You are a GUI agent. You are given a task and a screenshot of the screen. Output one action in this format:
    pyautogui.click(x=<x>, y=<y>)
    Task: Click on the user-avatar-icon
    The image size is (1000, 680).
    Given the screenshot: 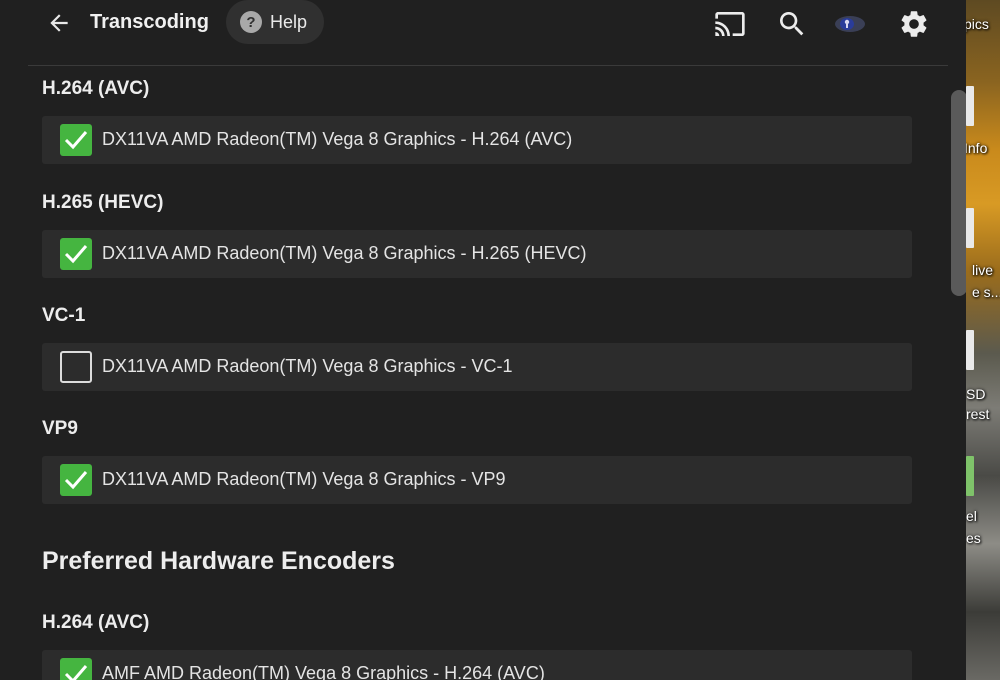 What is the action you would take?
    pyautogui.click(x=850, y=24)
    